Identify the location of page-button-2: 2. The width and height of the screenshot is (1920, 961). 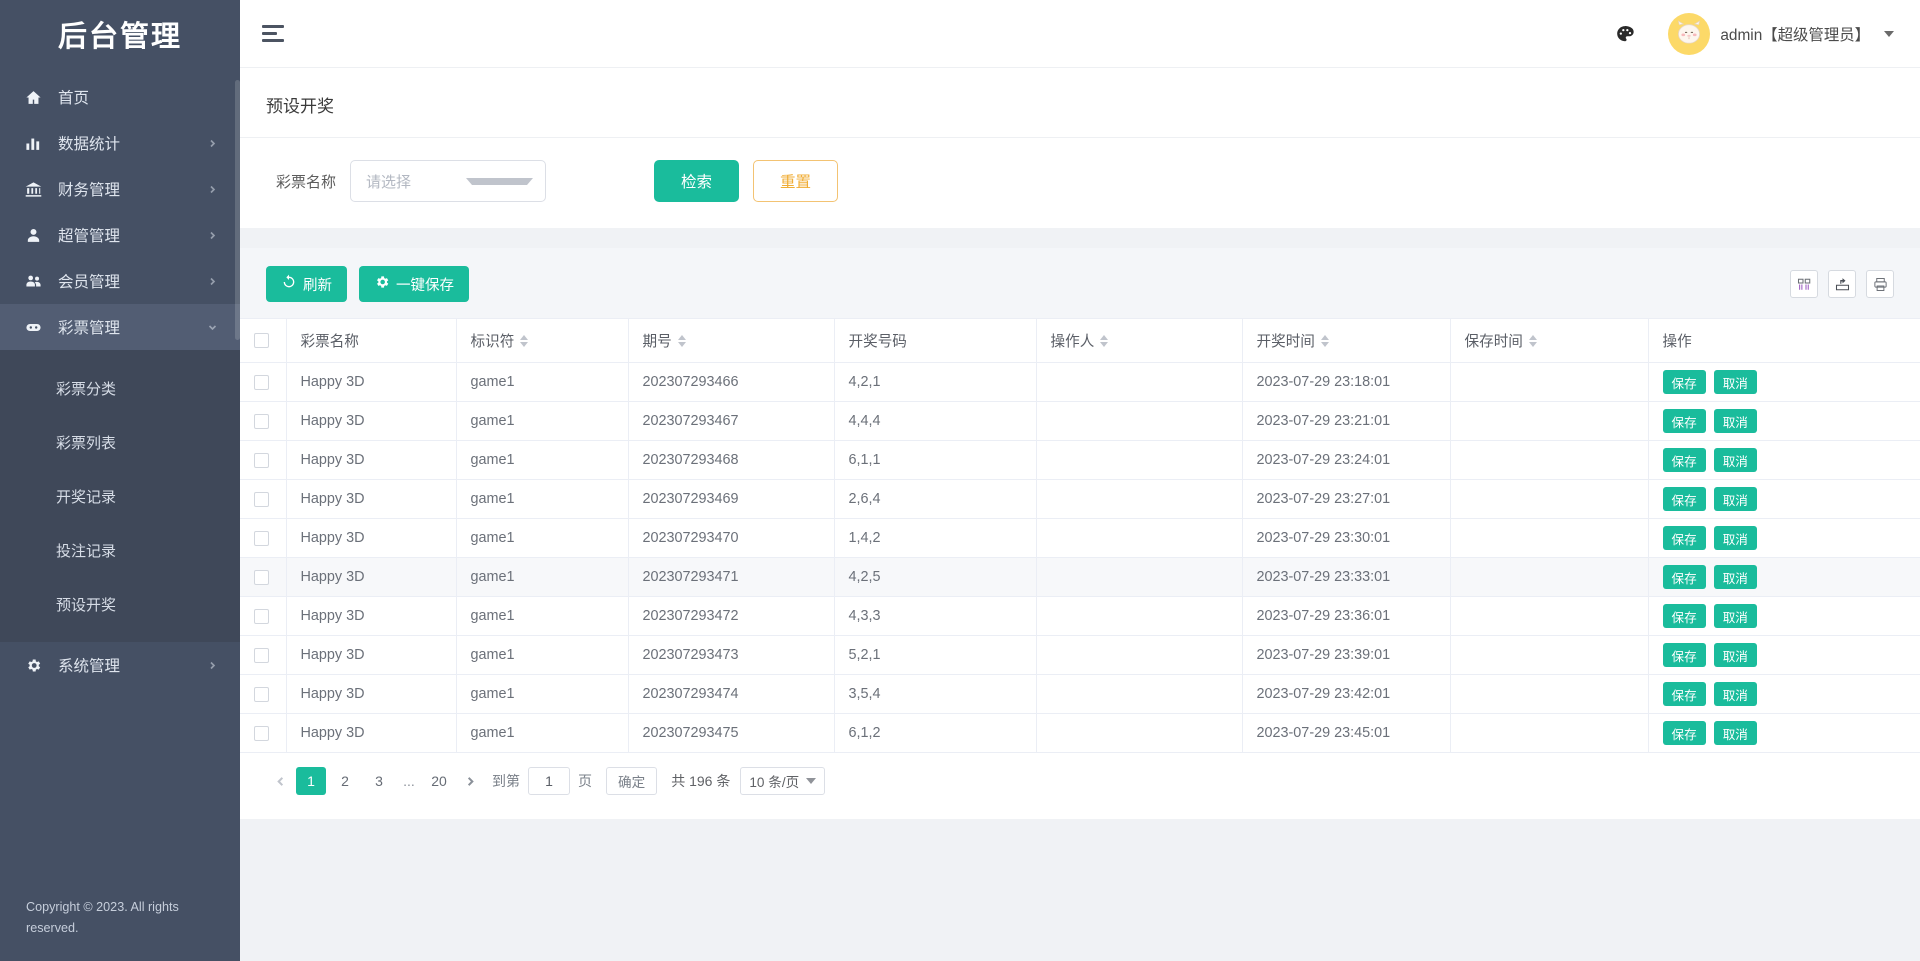
(345, 781).